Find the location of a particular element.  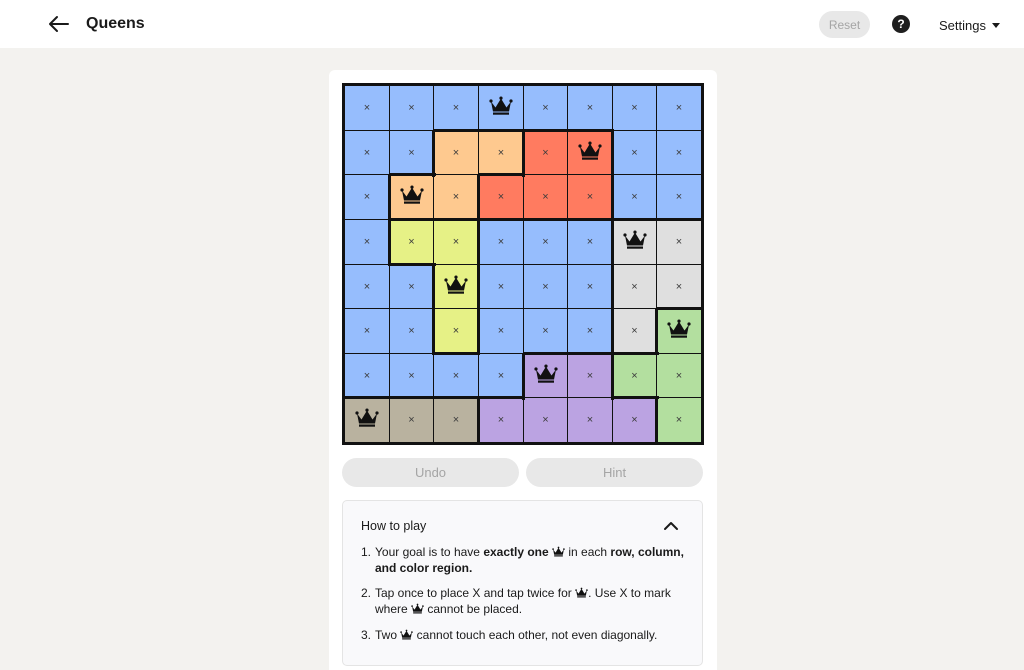

question-circle-icon: ? is located at coordinates (901, 24).